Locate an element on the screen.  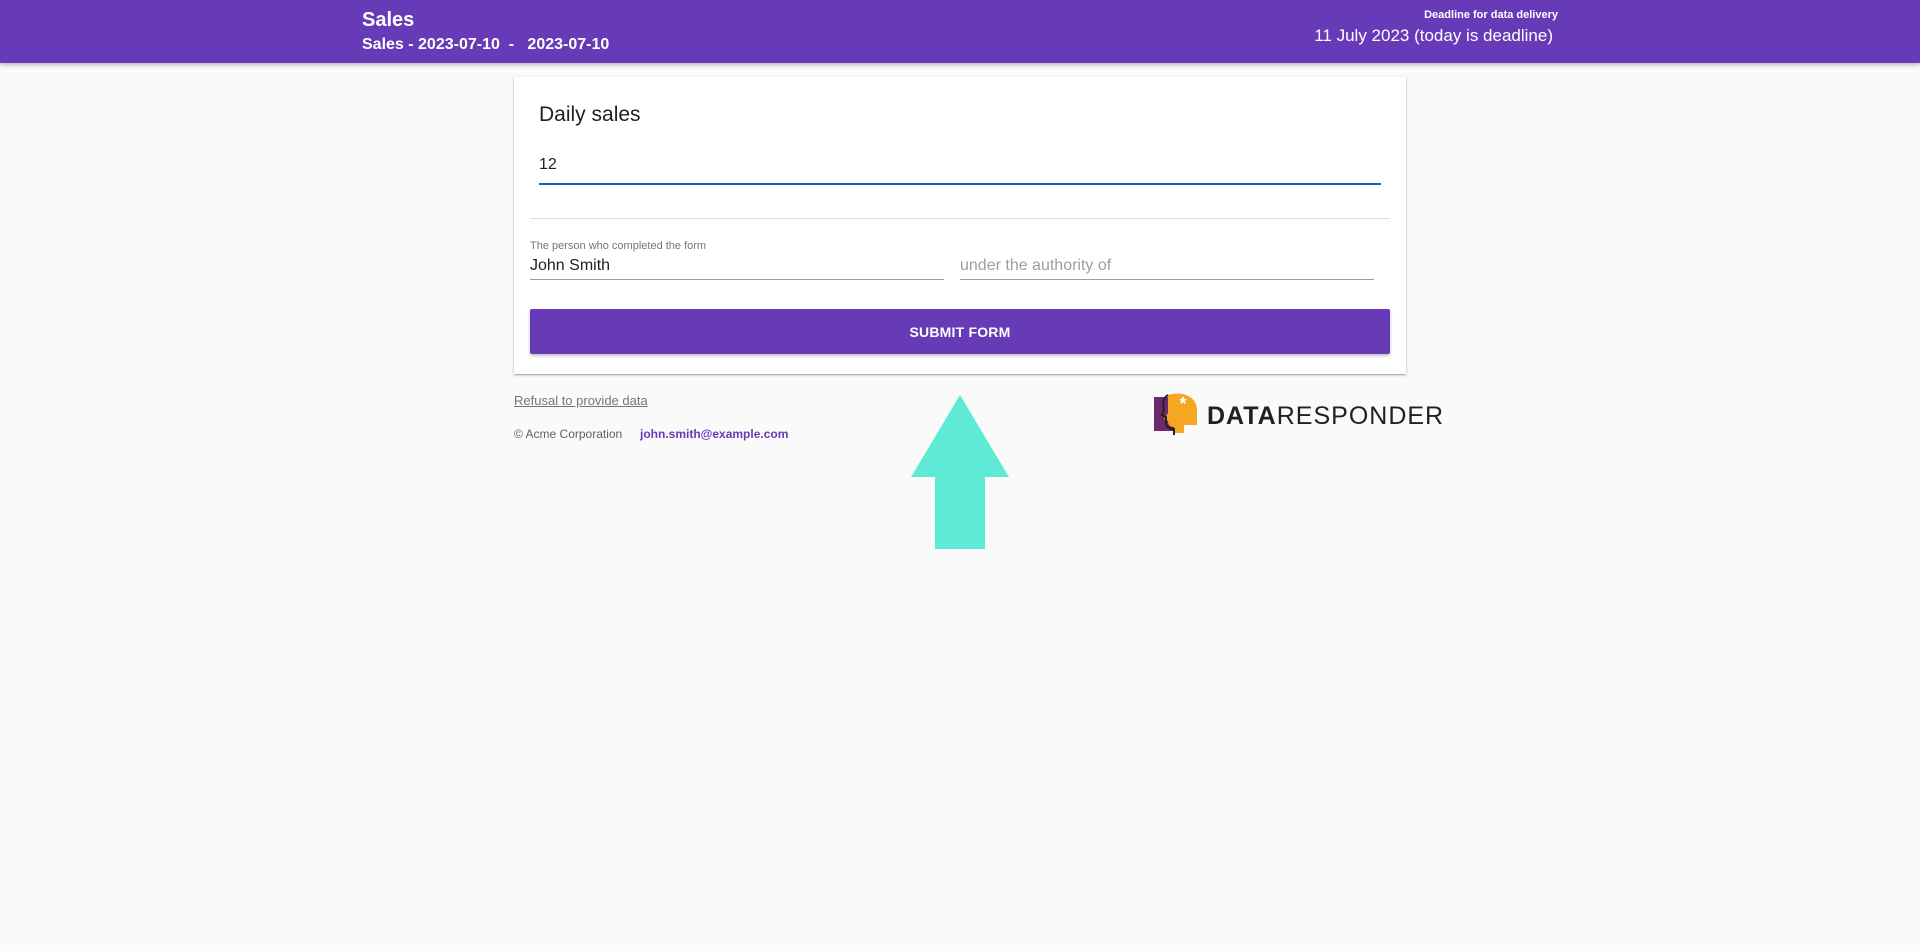
page-title: Sales is located at coordinates (388, 20).